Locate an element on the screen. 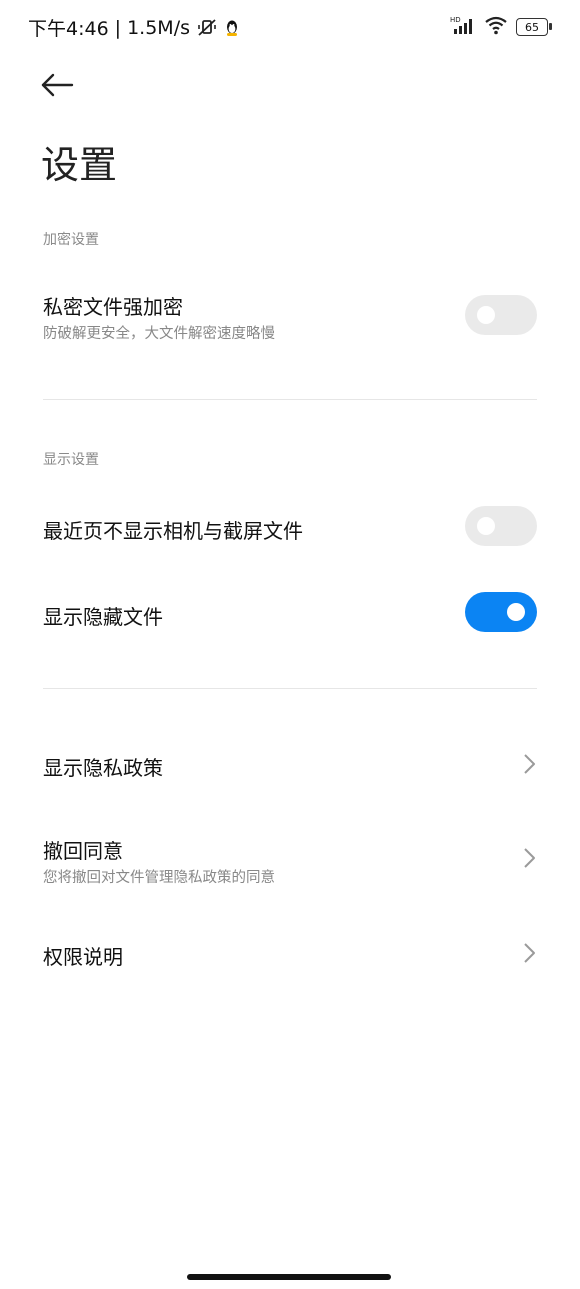  toggle-strong-encryption is located at coordinates (501, 315).